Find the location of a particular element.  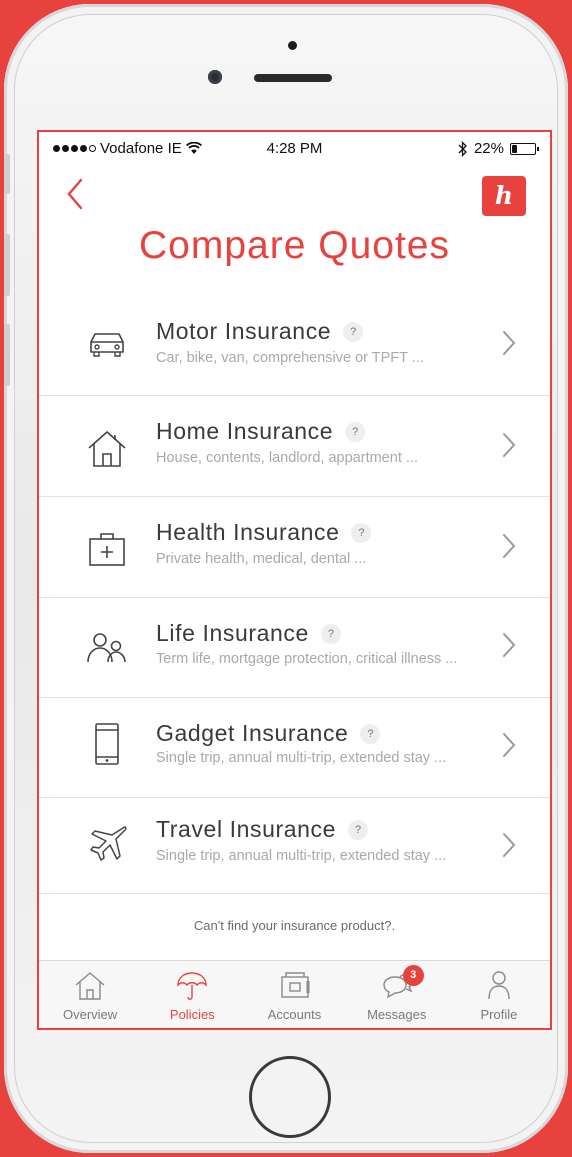

tab-label: Profile is located at coordinates (499, 1014).